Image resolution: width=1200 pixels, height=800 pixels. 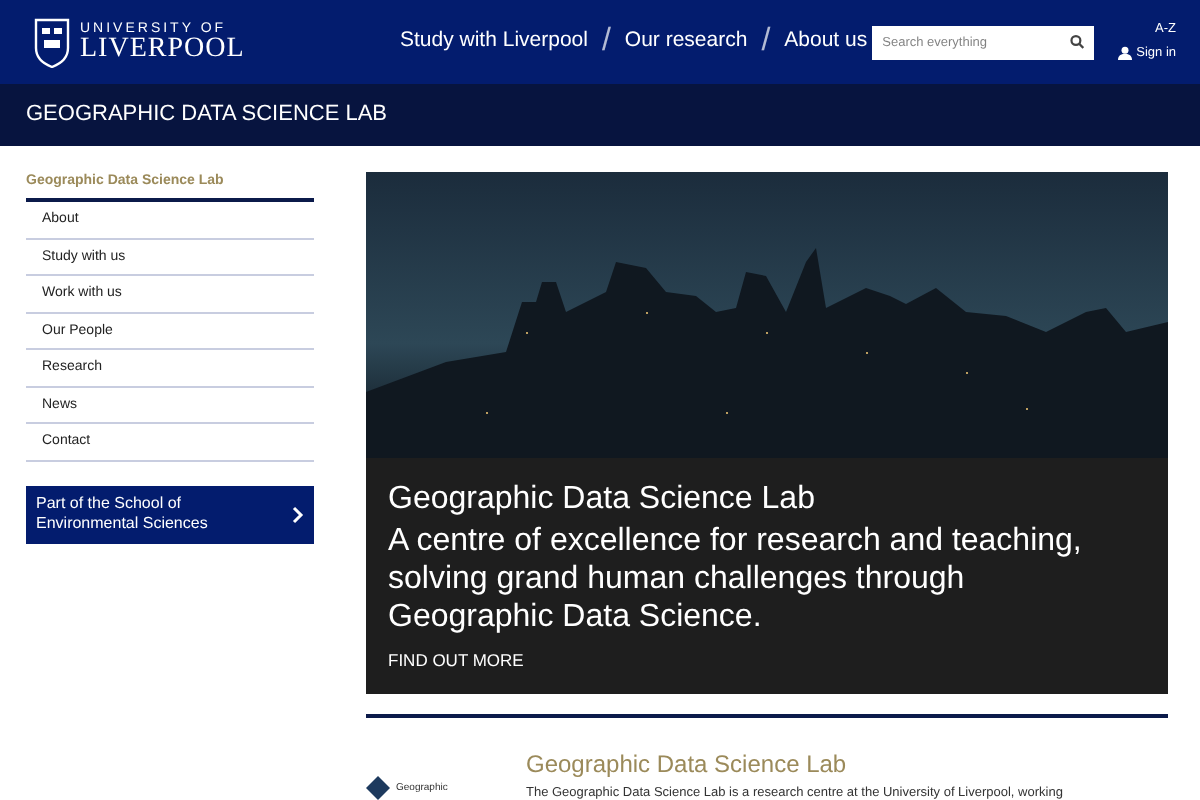 What do you see at coordinates (754, 661) in the screenshot?
I see `find-out-more-link: FIND OUT MORE` at bounding box center [754, 661].